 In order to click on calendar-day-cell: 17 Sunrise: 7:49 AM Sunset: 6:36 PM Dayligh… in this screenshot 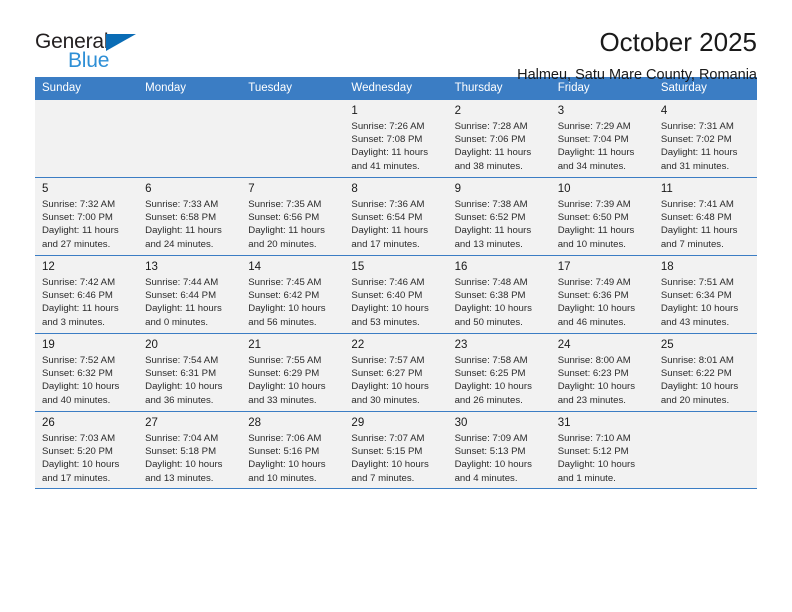, I will do `click(602, 294)`.